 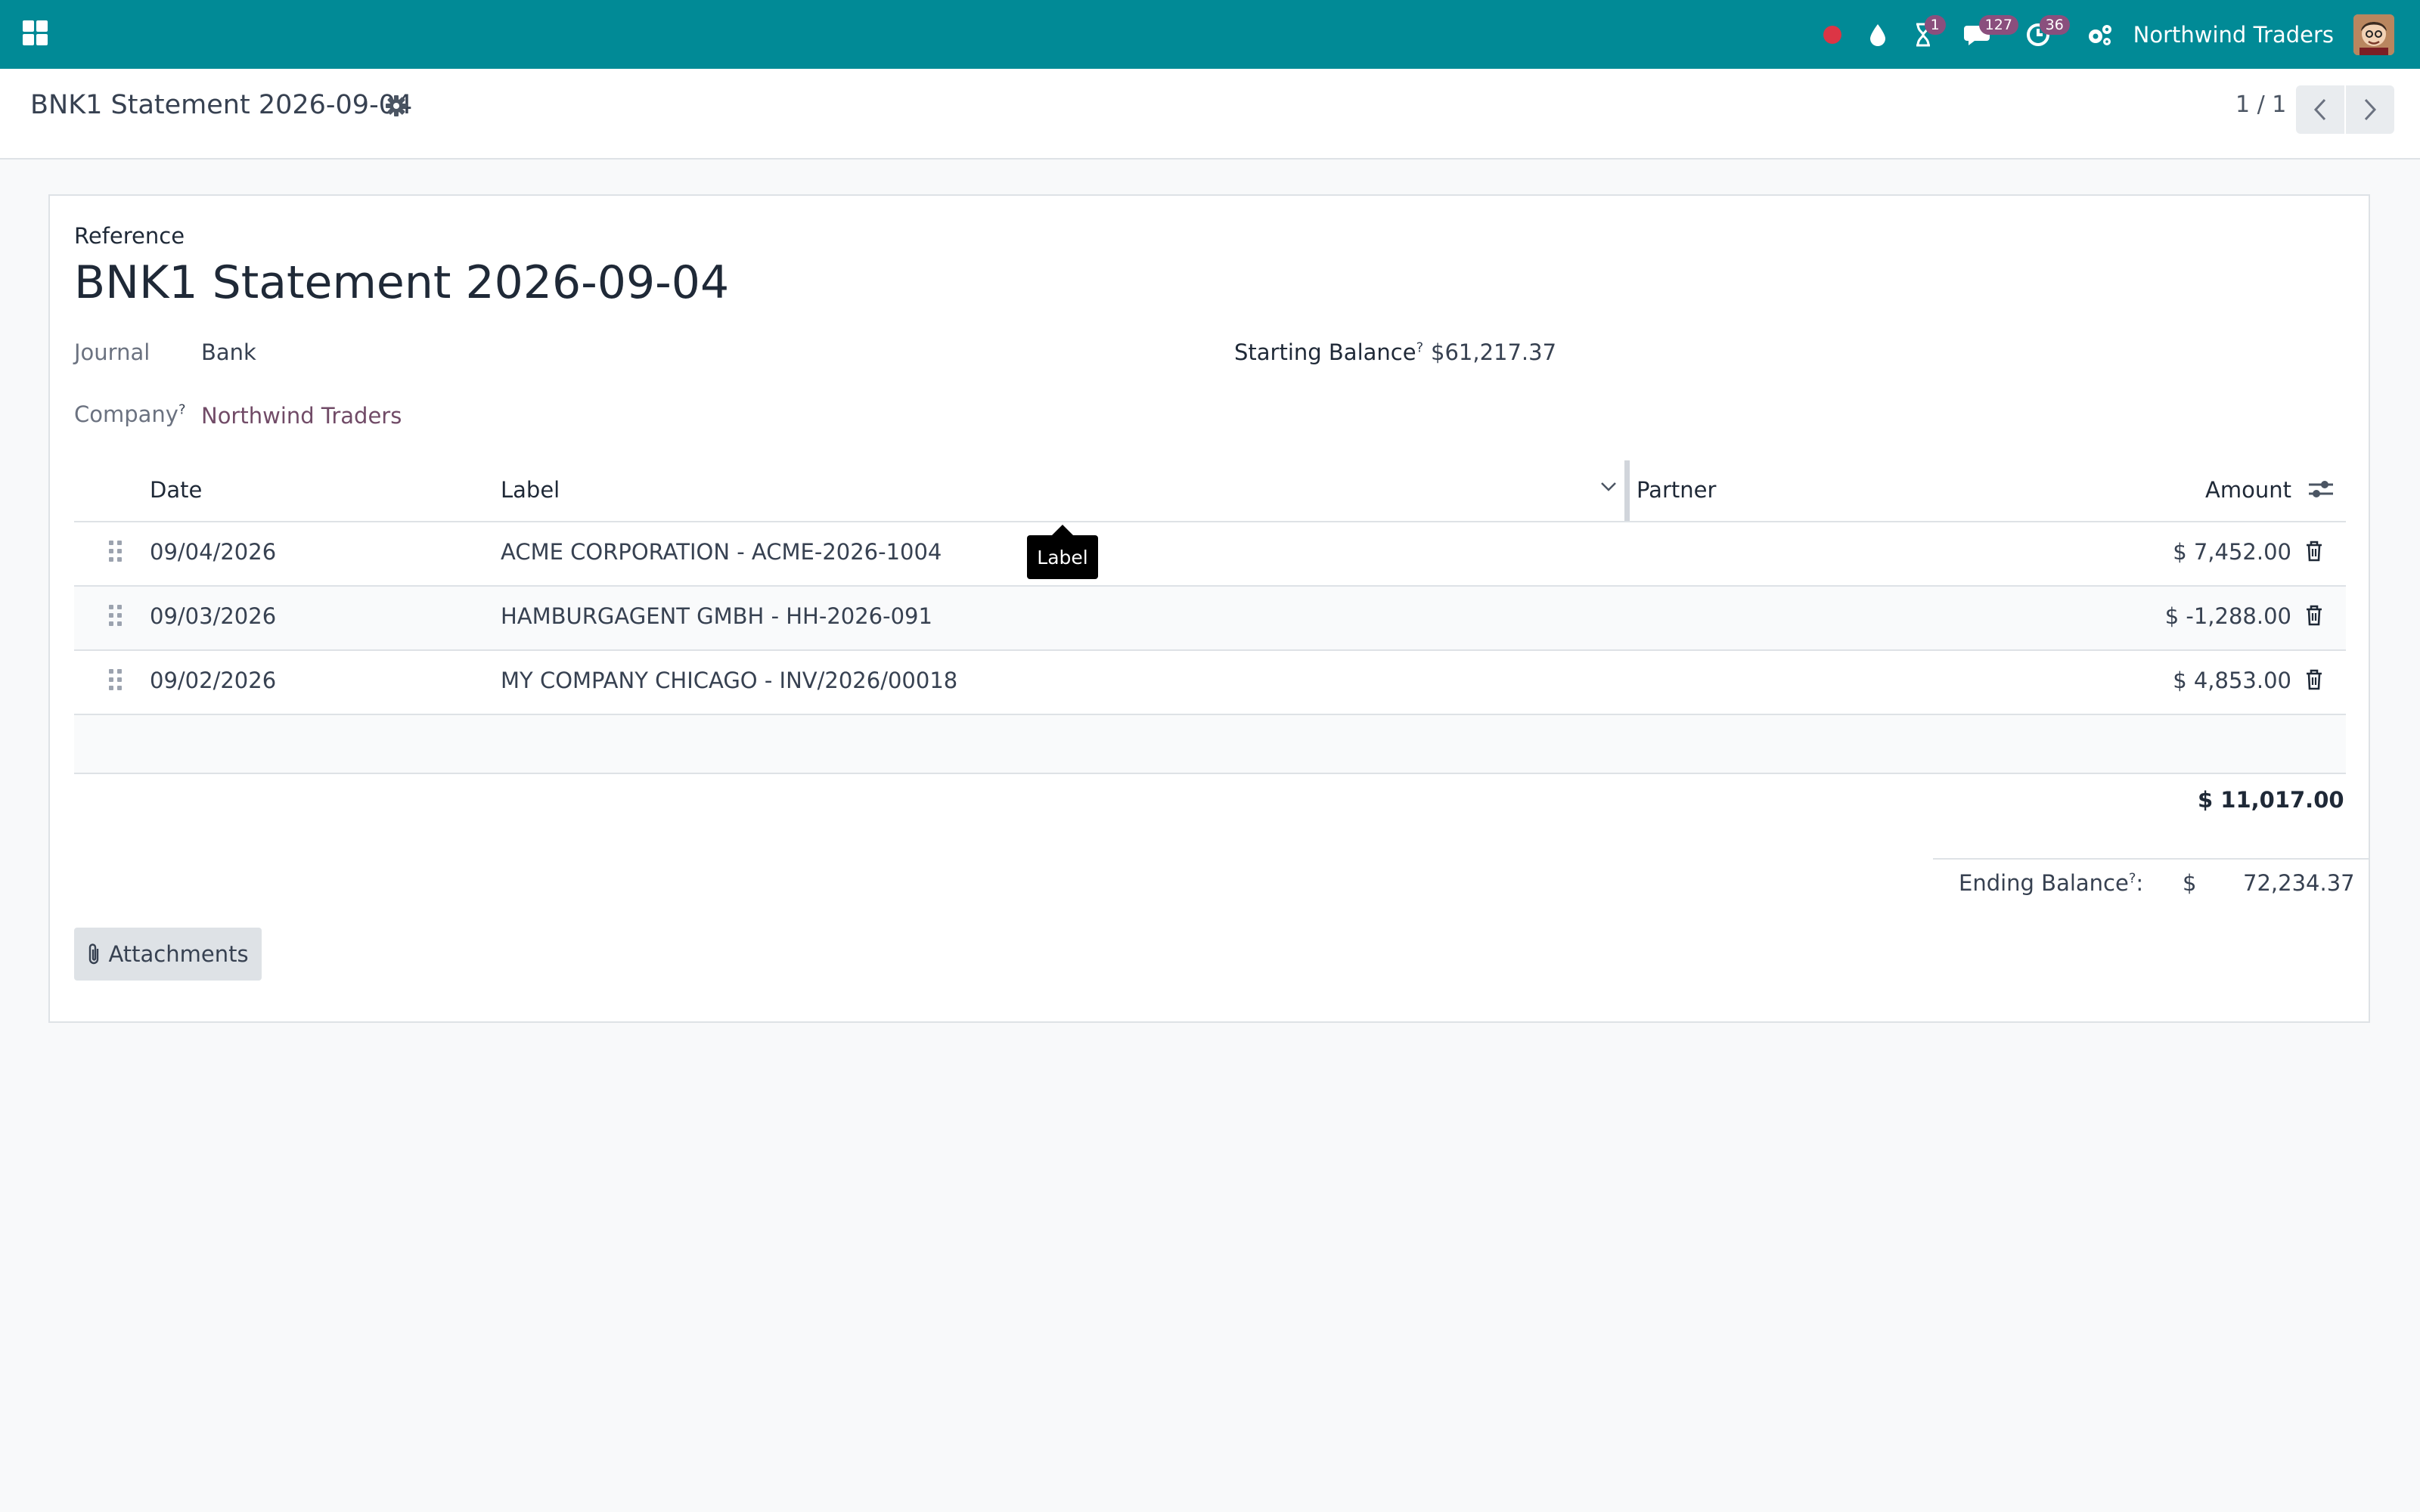 What do you see at coordinates (1210, 744) in the screenshot?
I see `add-line-row` at bounding box center [1210, 744].